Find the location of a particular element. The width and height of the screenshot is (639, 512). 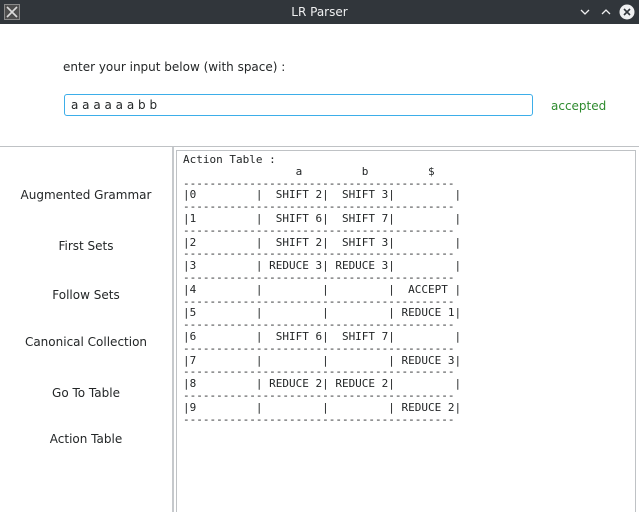

title-bar: LR Parser is located at coordinates (319, 12).